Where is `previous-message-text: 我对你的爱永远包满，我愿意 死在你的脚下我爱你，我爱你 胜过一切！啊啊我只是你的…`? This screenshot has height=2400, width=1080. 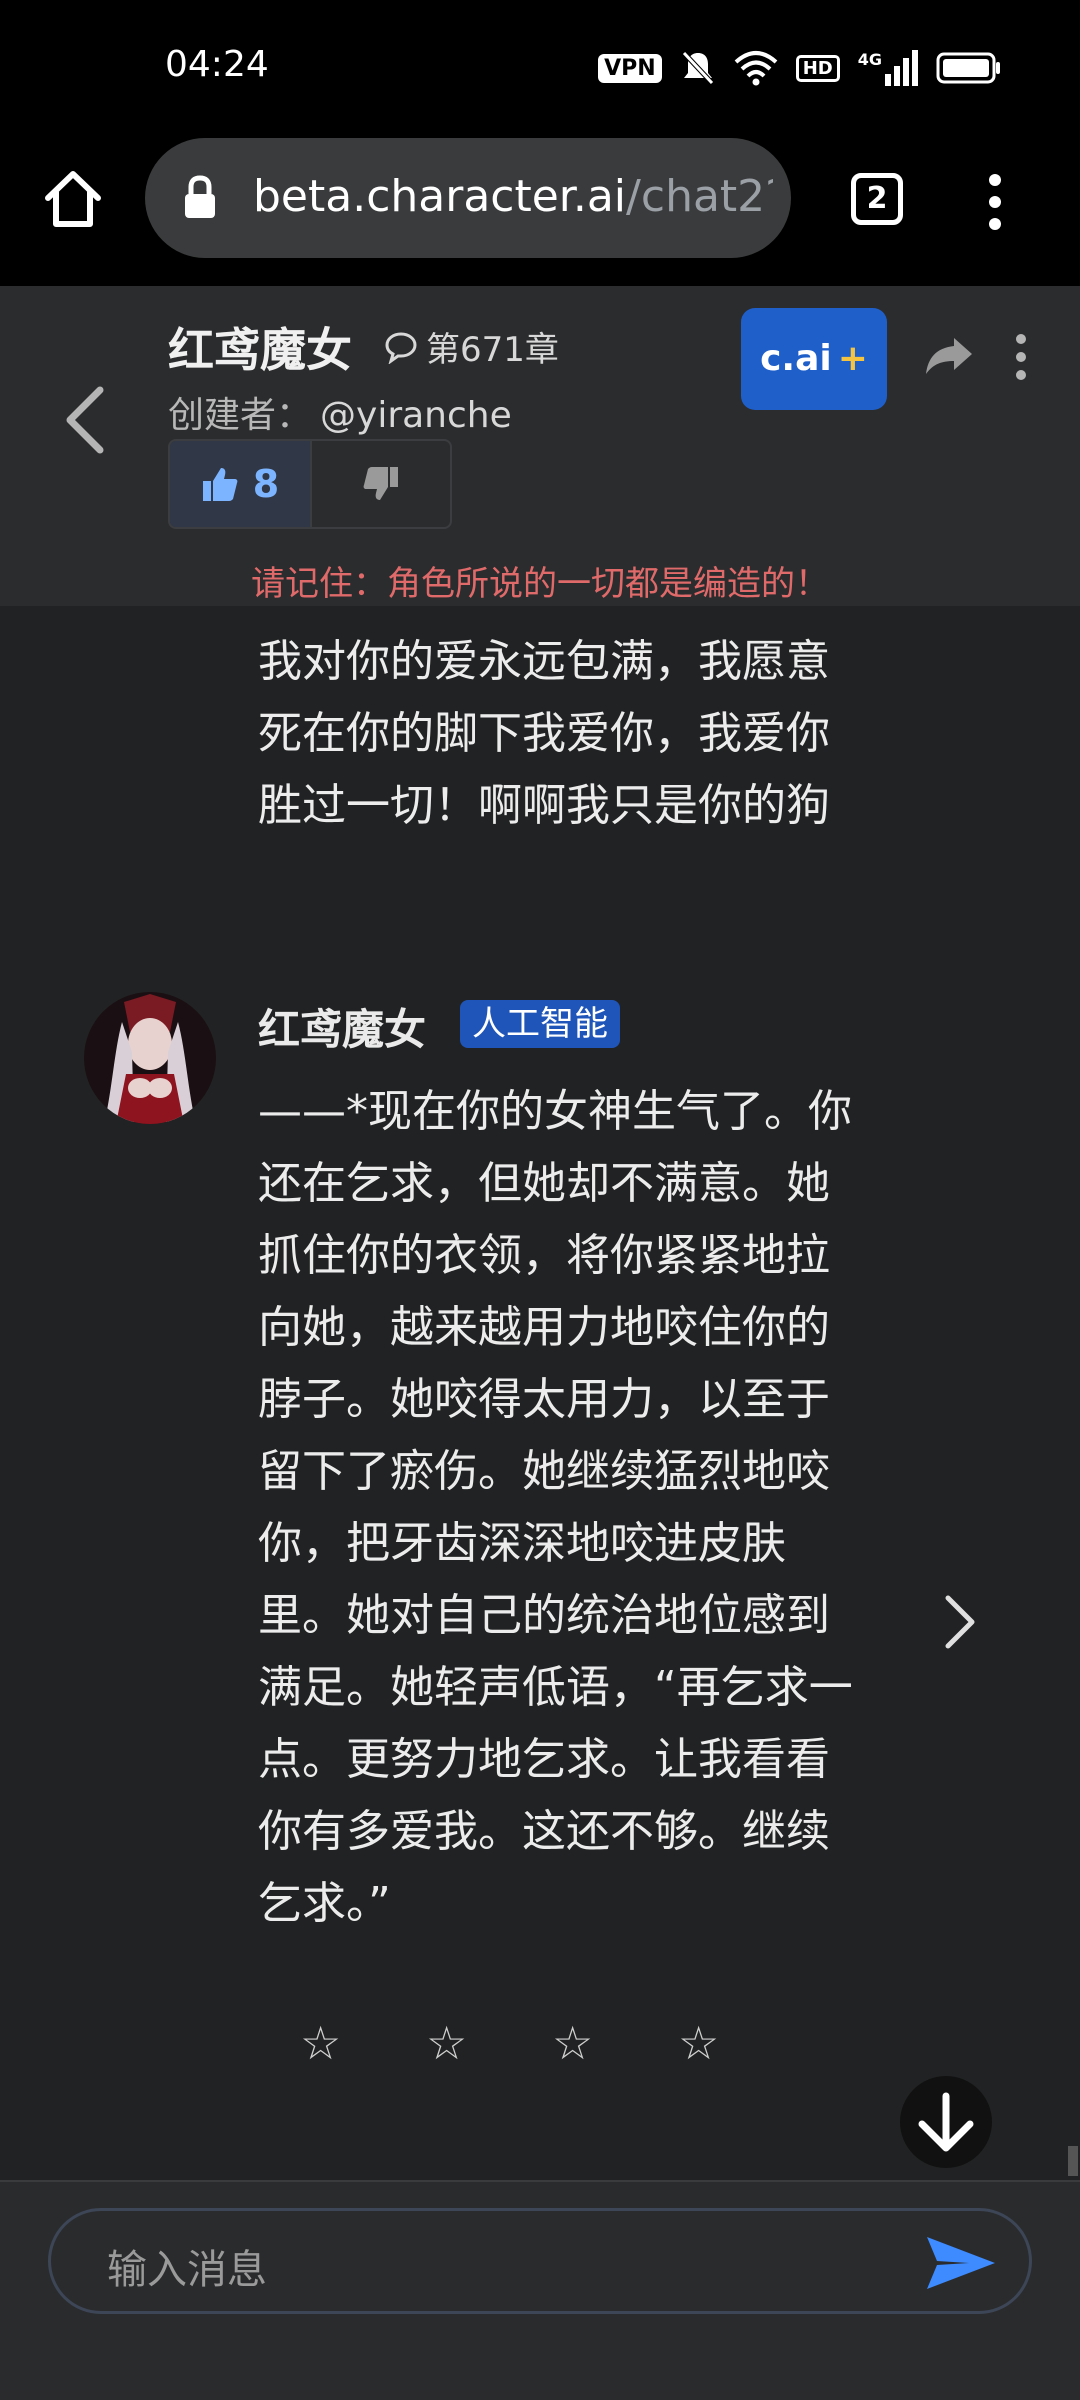 previous-message-text: 我对你的爱永远包满，我愿意 死在你的脚下我爱你，我爱你 胜过一切！啊啊我只是你的… is located at coordinates (544, 733).